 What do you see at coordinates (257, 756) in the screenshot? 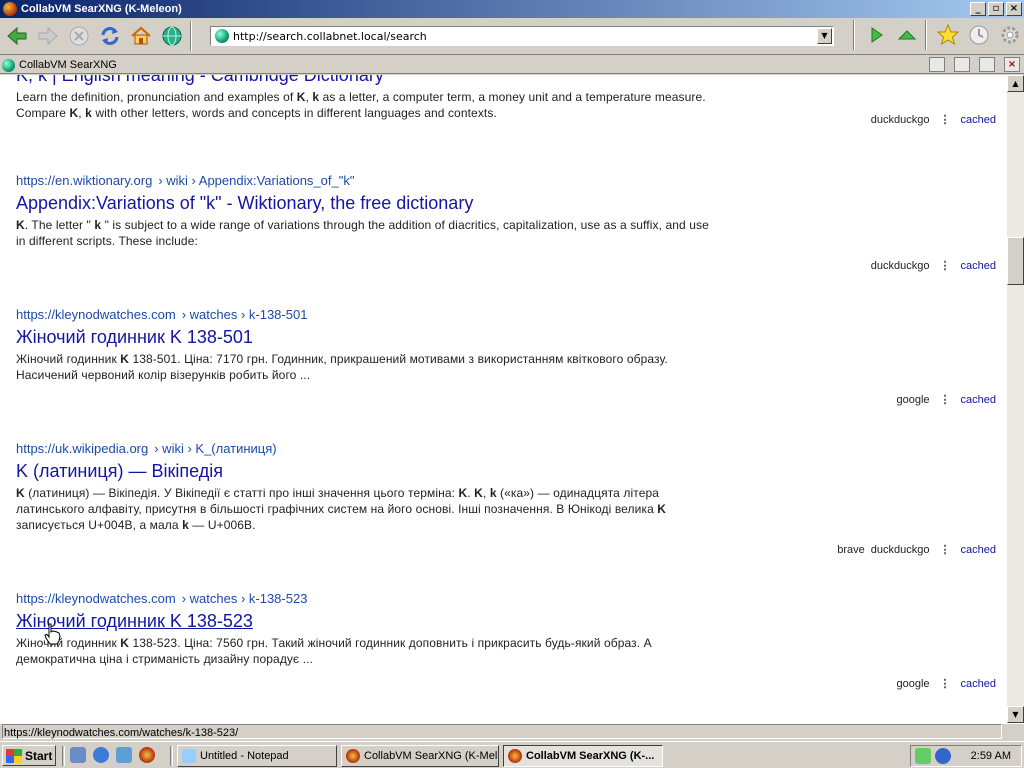
I see `taskbar-notepad: Untitled - Notepad` at bounding box center [257, 756].